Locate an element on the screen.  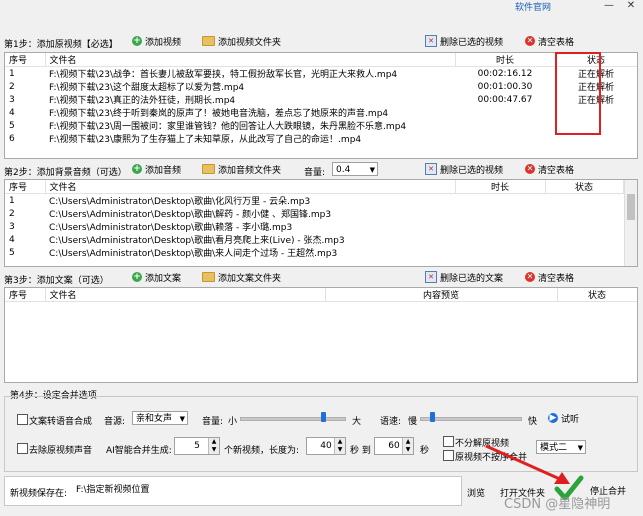
step3-label: 第3步：添加文案（可选） is located at coordinates (56, 281).